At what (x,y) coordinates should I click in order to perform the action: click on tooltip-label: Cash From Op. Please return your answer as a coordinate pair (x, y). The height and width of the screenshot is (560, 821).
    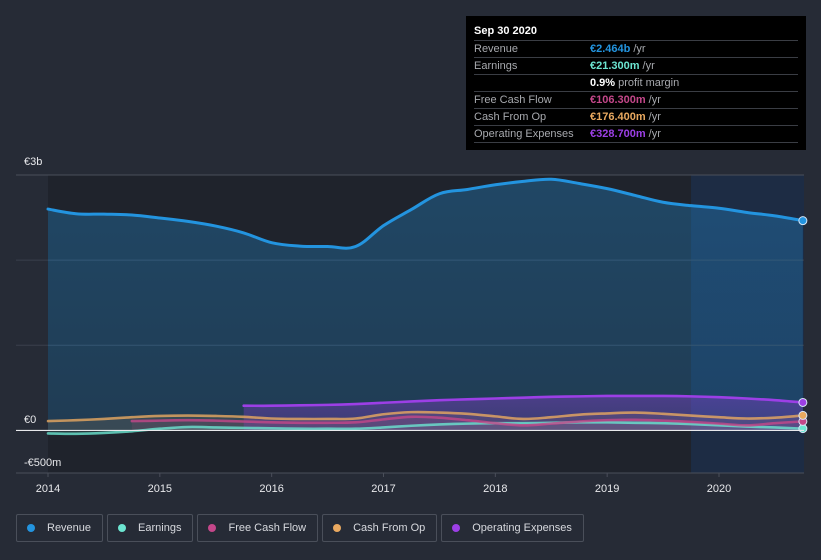
    Looking at the image, I should click on (510, 117).